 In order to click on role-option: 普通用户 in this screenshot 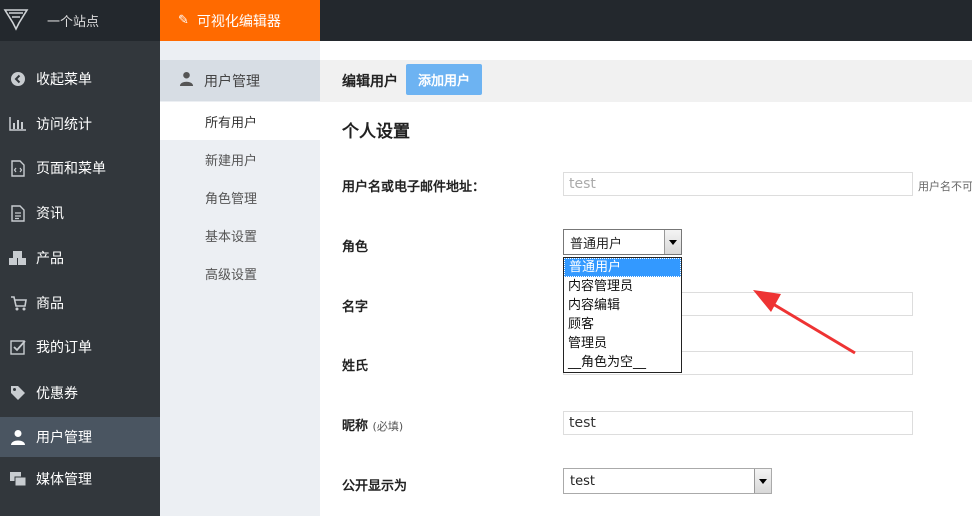, I will do `click(622, 267)`.